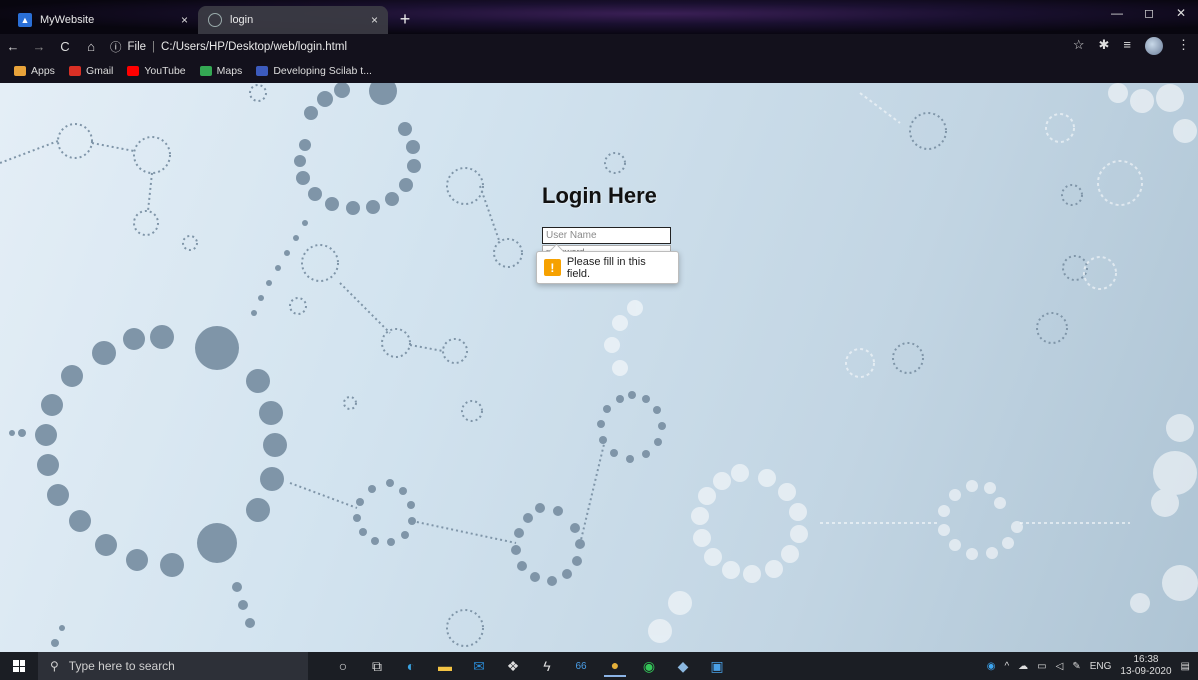 This screenshot has width=1198, height=680. I want to click on photos-icon: ▣, so click(717, 666).